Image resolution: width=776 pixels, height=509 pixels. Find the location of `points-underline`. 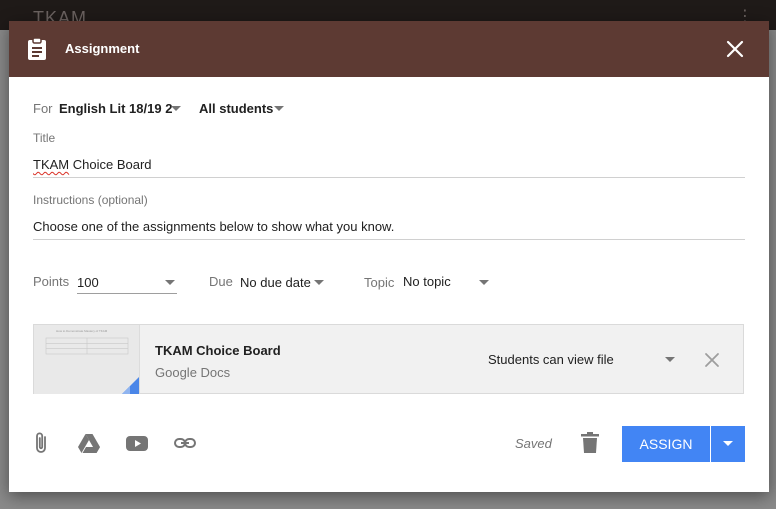

points-underline is located at coordinates (127, 293).